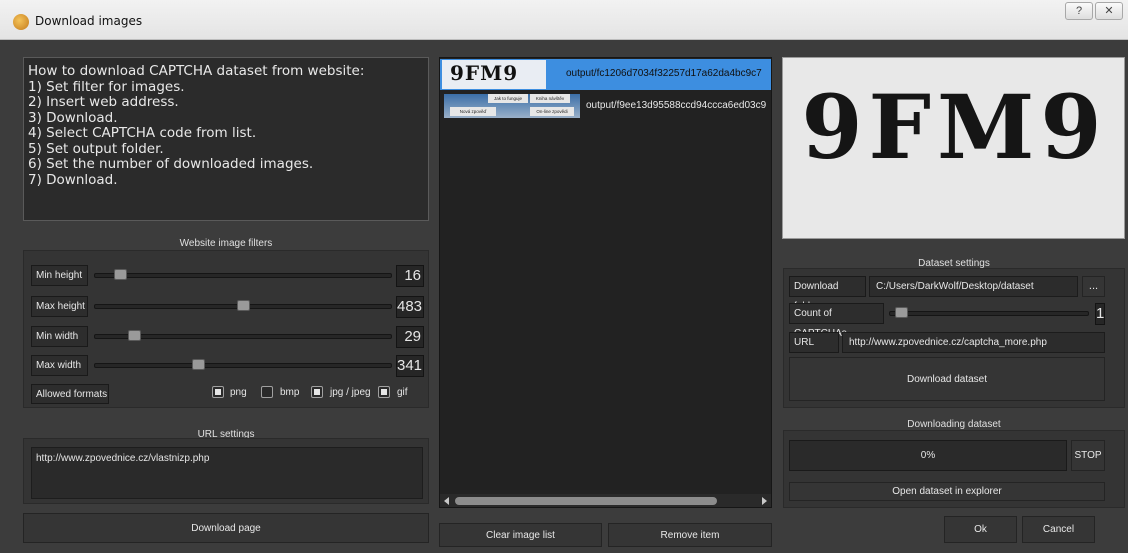 This screenshot has height=553, width=1128. I want to click on instruction-step: 3) Download., so click(73, 117).